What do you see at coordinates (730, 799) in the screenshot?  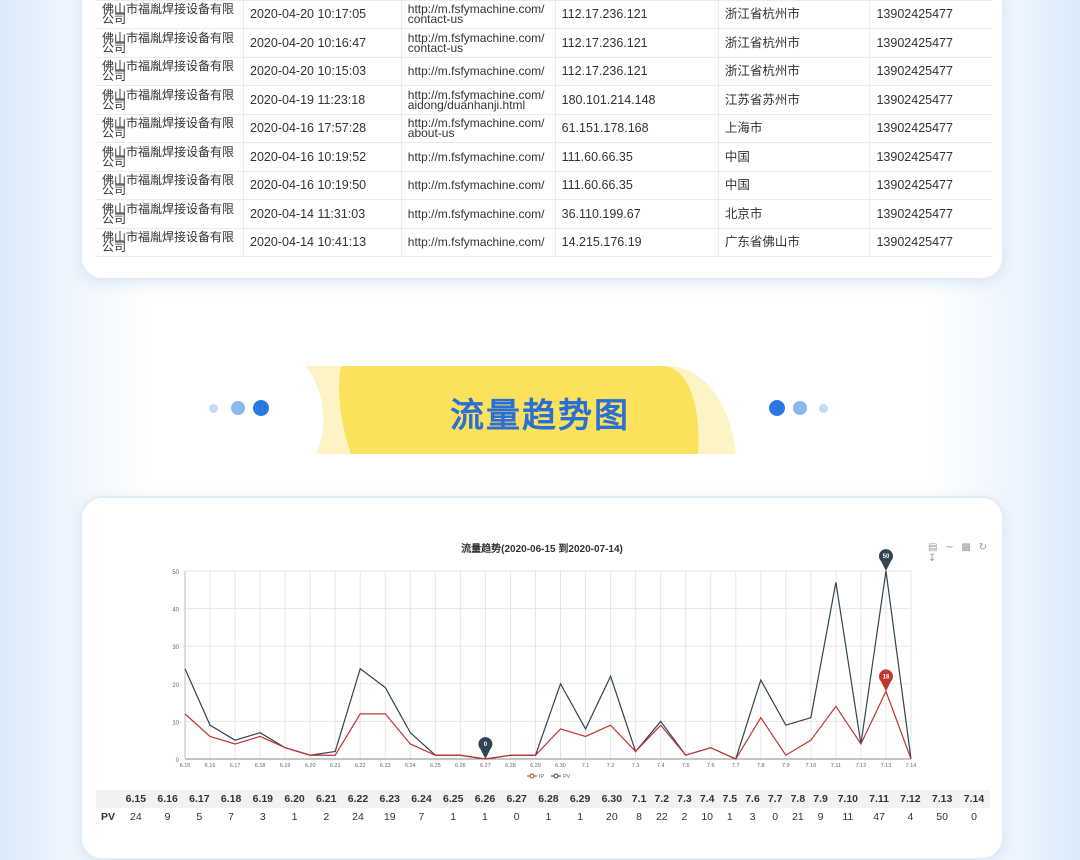 I see `pv-date-cell: 7.5` at bounding box center [730, 799].